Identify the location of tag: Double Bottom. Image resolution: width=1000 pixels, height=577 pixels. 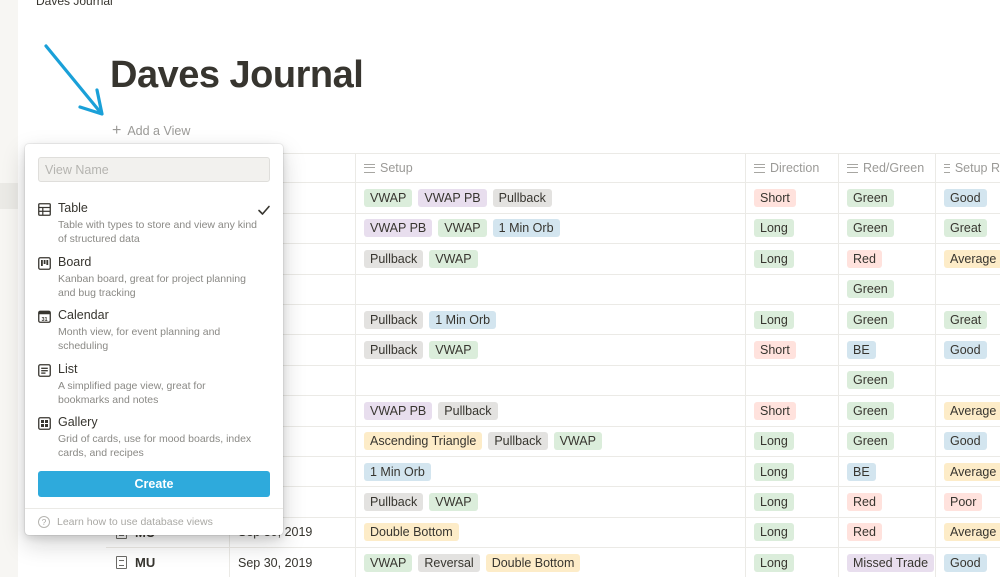
(411, 532).